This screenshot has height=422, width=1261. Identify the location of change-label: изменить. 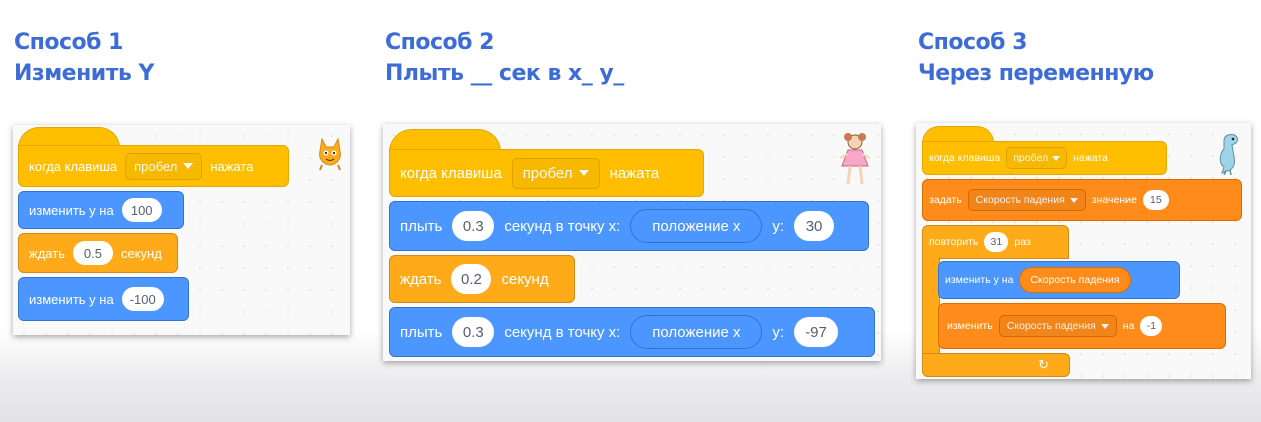
(970, 326).